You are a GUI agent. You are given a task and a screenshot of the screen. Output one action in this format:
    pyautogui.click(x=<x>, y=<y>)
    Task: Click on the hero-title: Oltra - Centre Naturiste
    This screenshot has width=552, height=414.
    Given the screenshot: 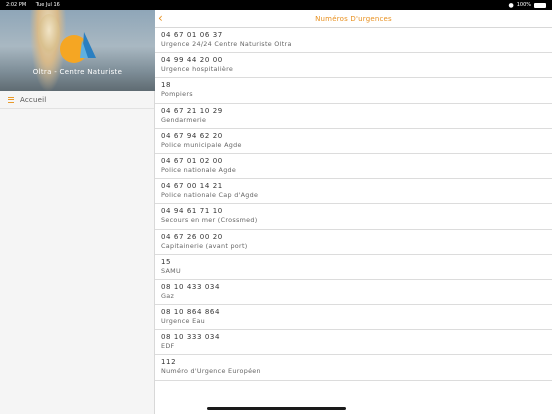 What is the action you would take?
    pyautogui.click(x=77, y=72)
    